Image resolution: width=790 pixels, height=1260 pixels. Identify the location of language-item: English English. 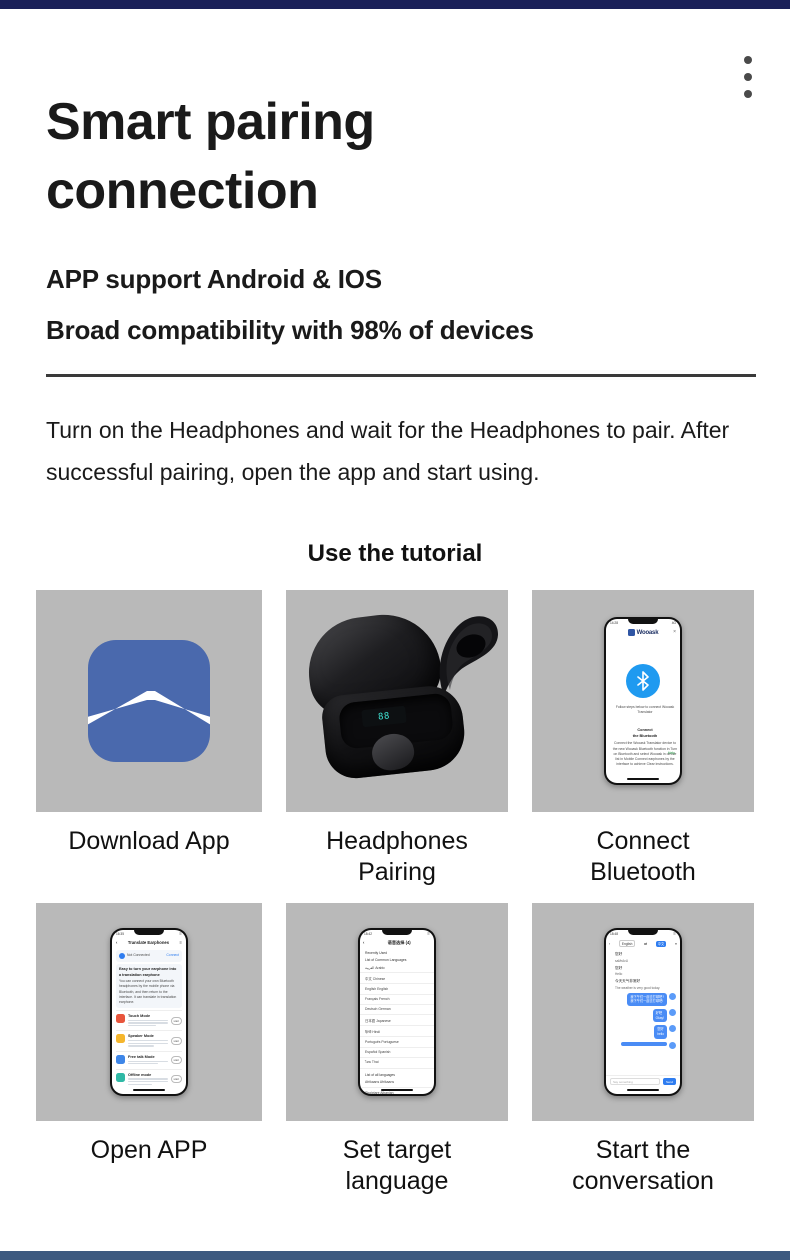
(397, 989).